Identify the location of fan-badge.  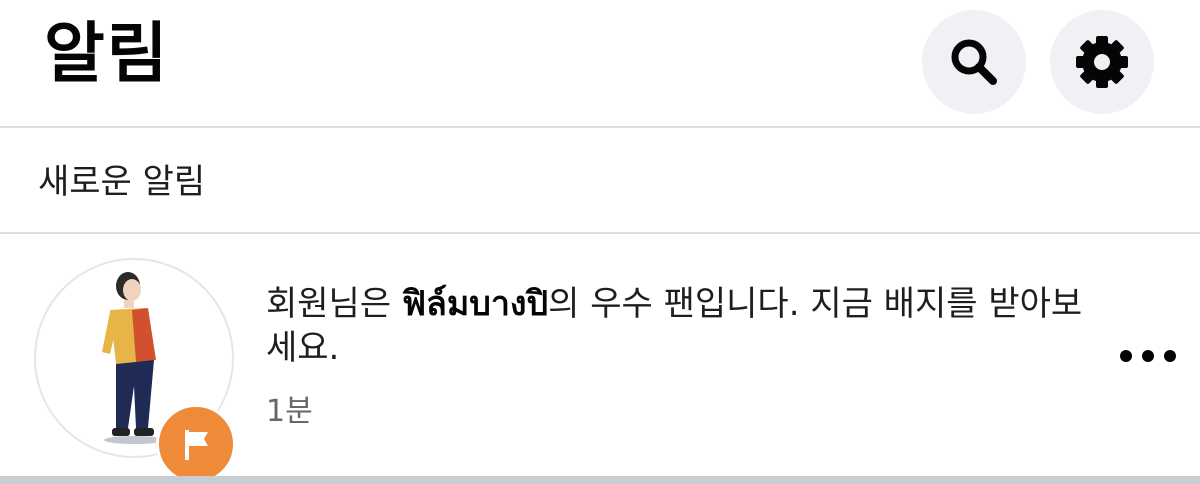
(196, 444).